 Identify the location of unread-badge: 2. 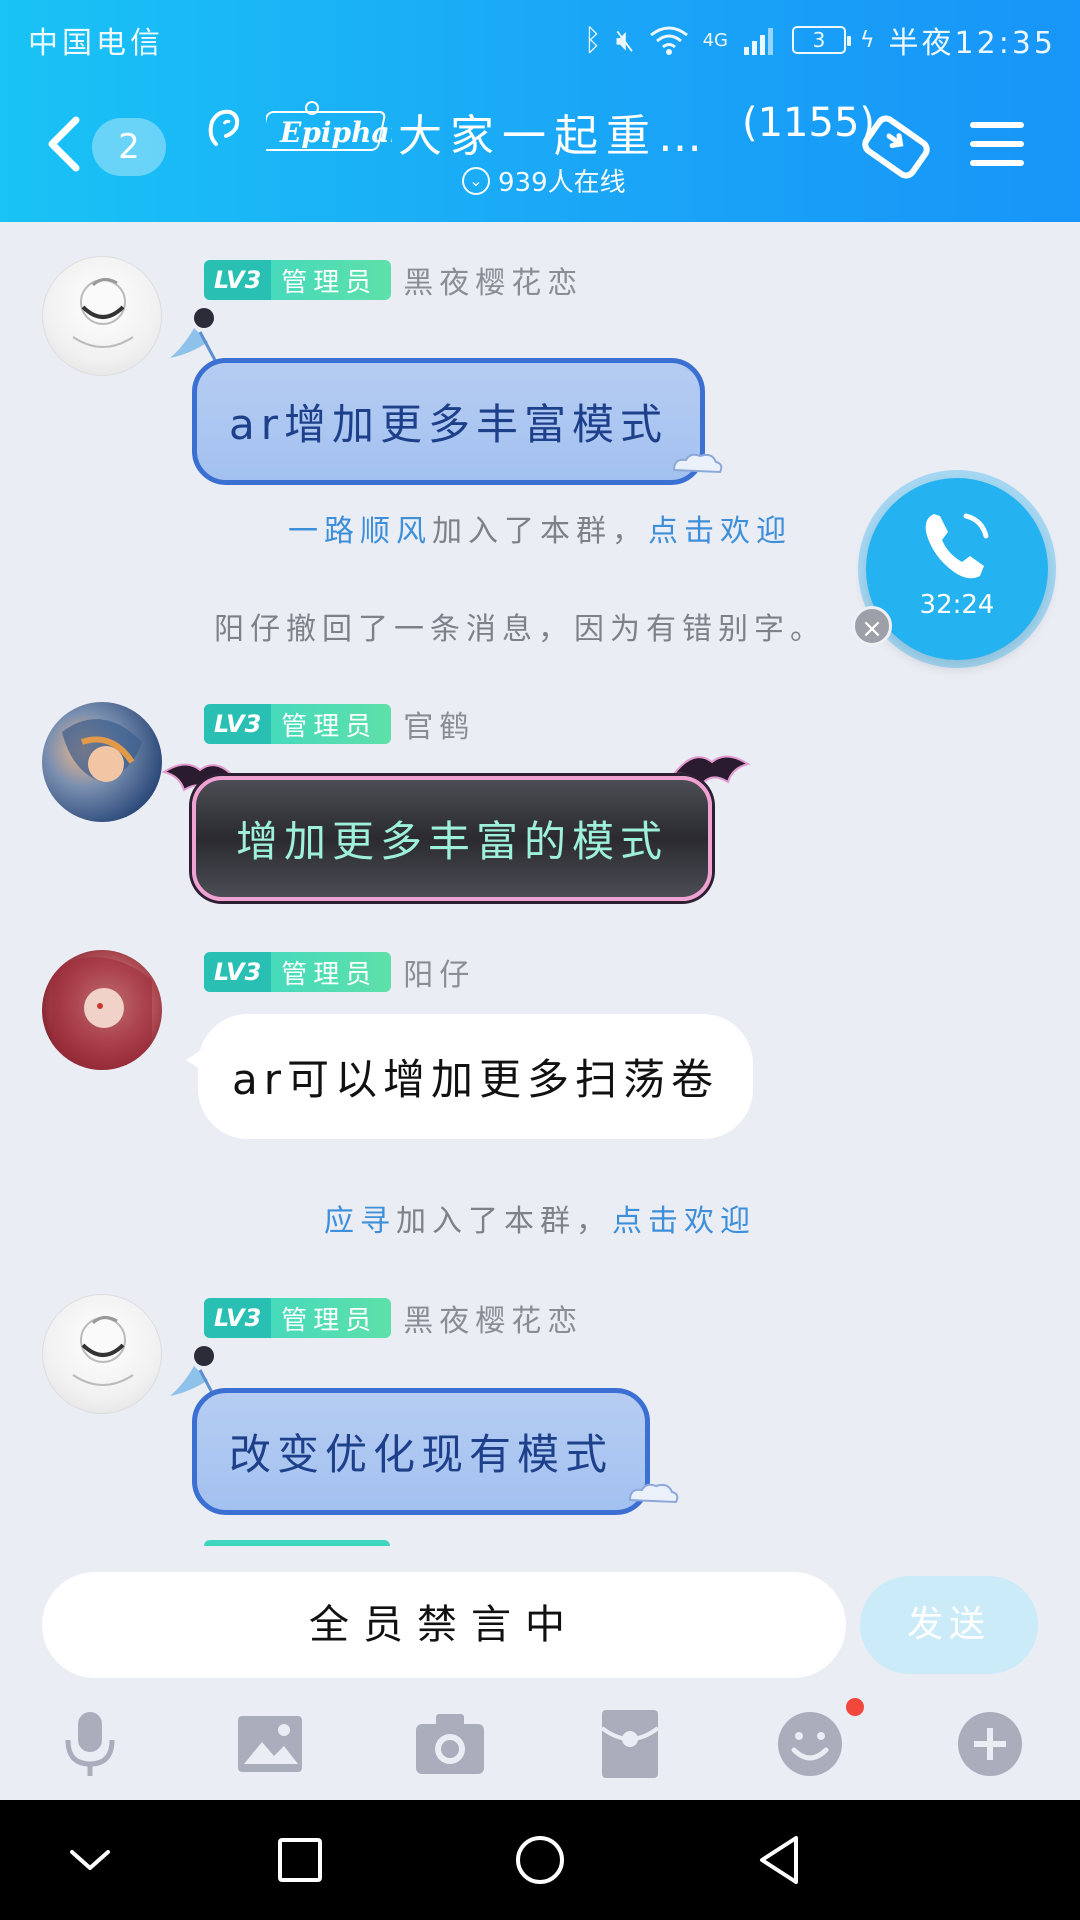
(129, 147).